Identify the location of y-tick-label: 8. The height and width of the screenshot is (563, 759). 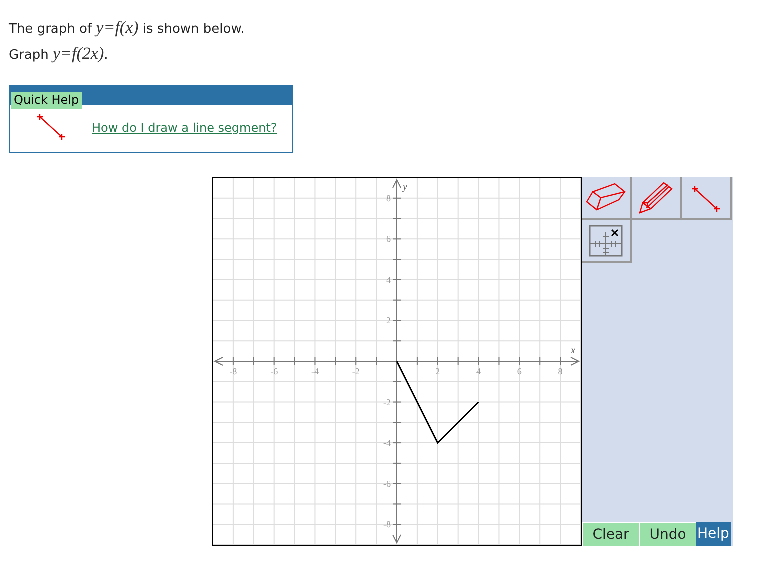
(388, 198).